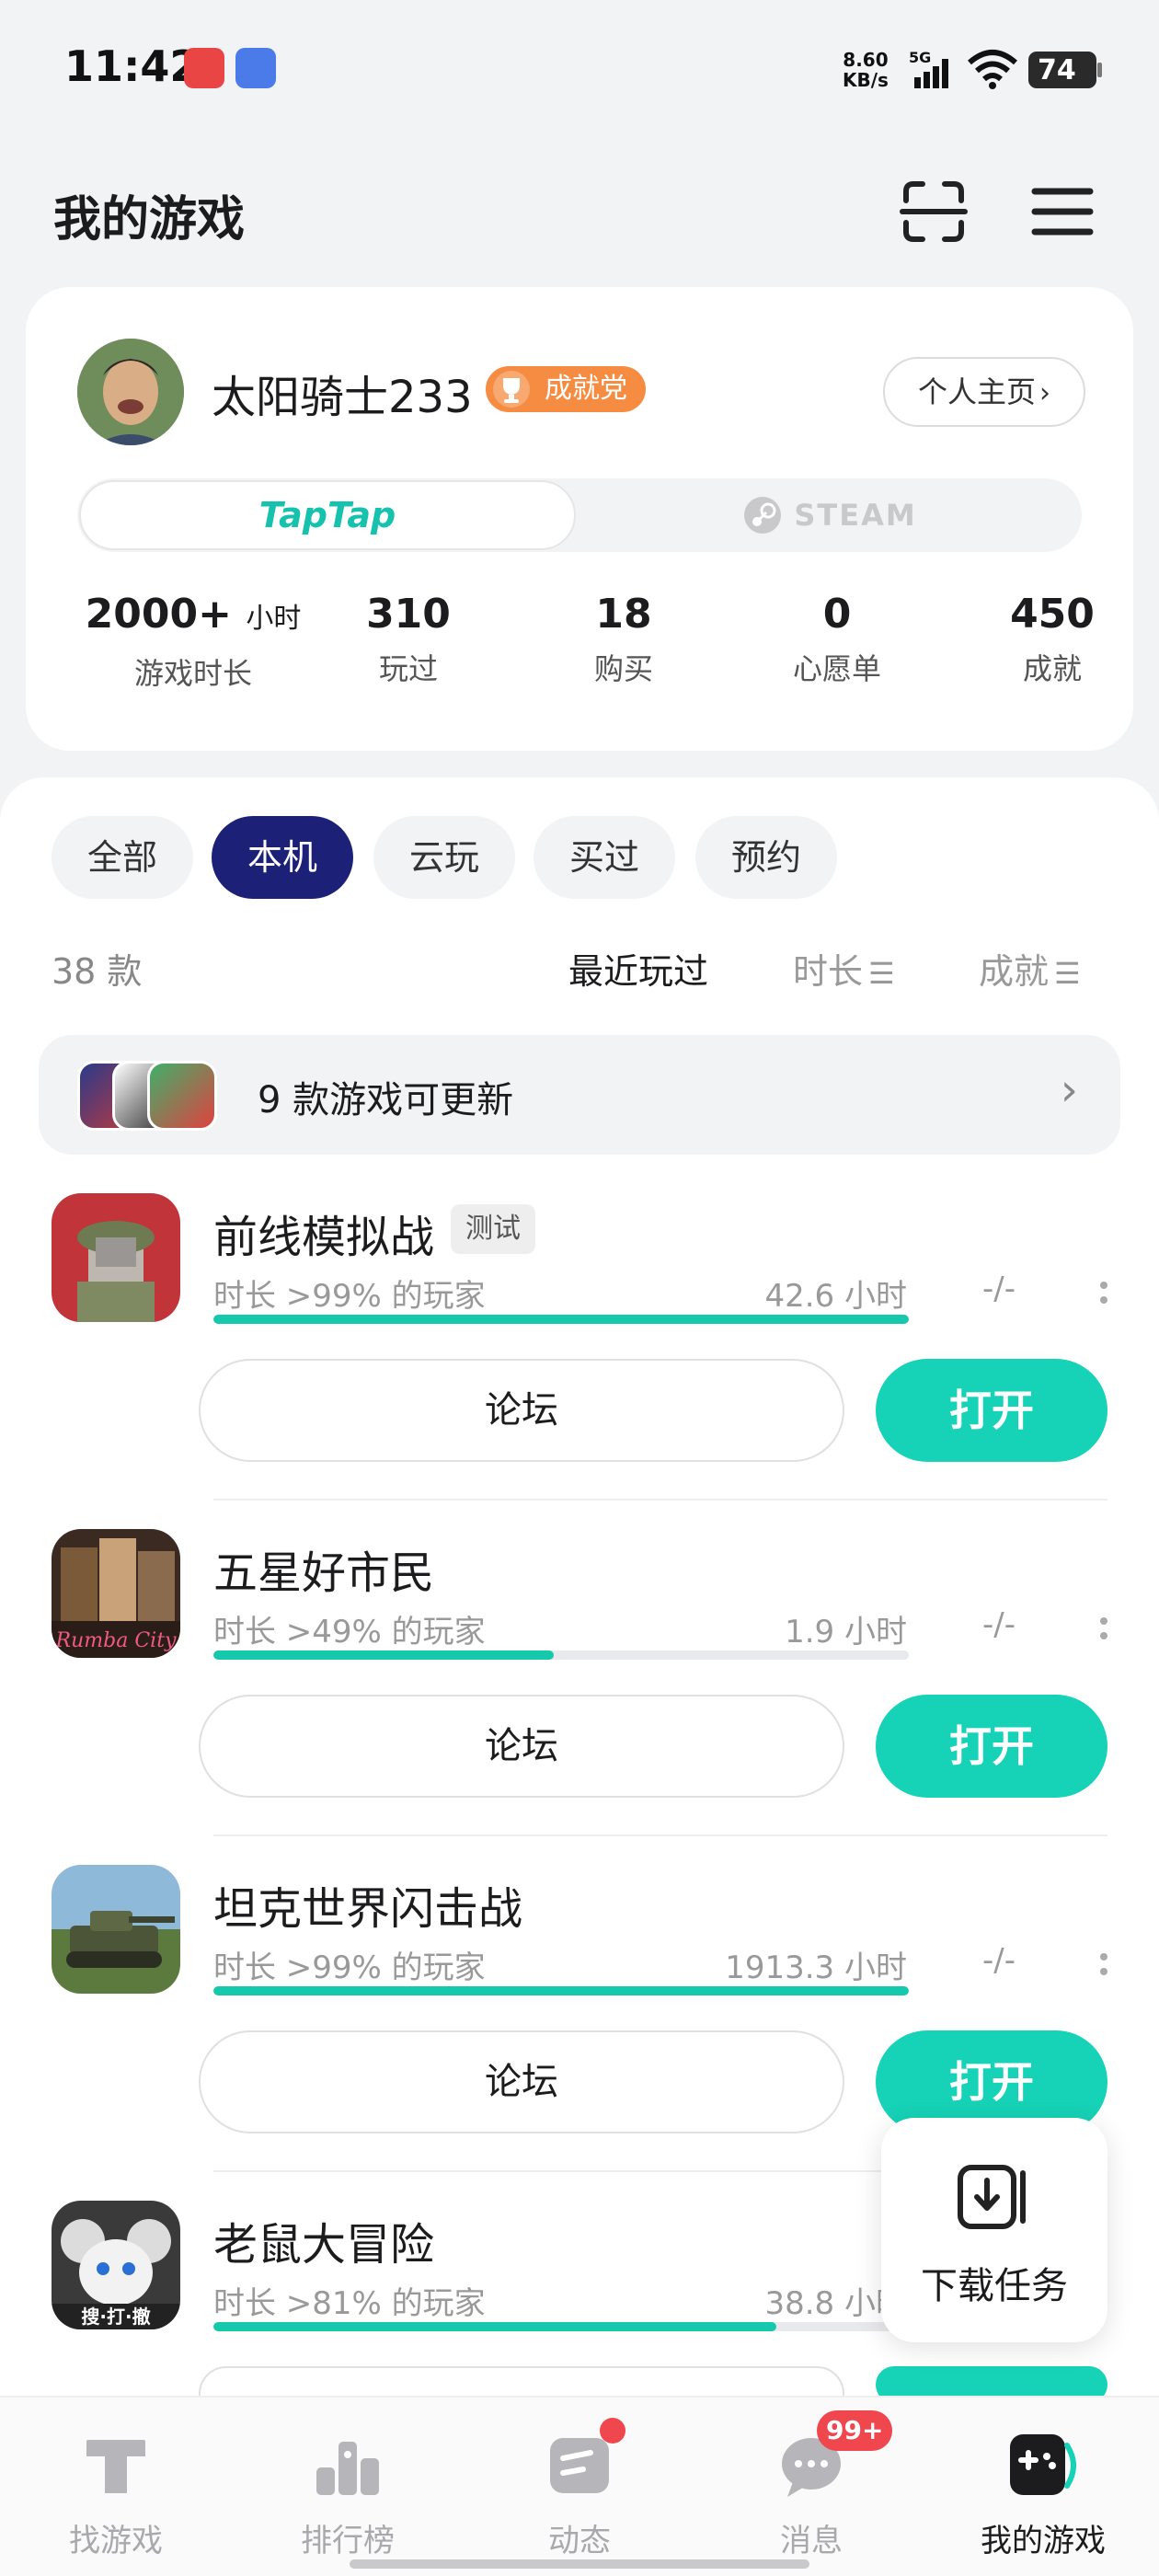 The height and width of the screenshot is (2576, 1159). I want to click on game-name: 前线模拟战, so click(324, 1237).